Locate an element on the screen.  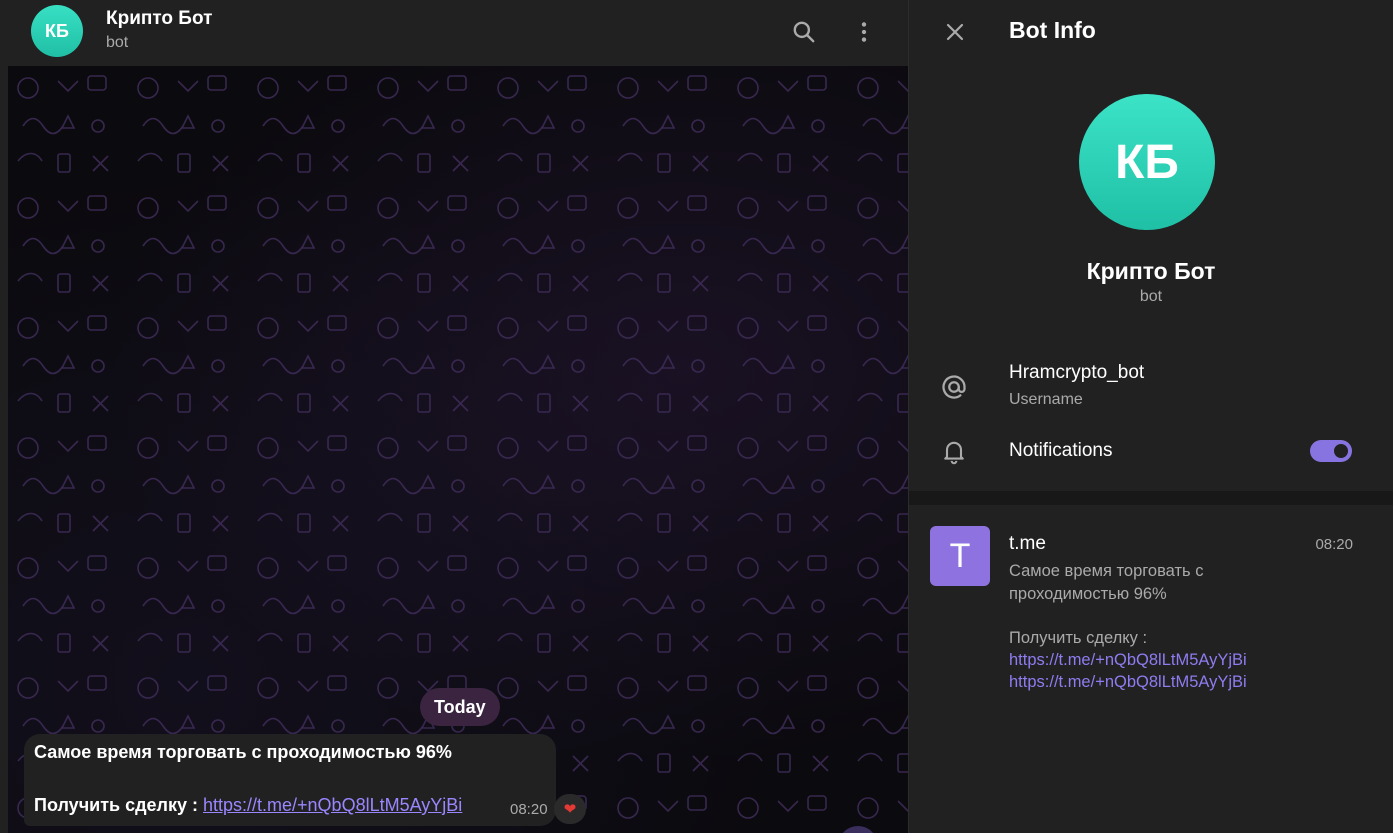
more-button is located at coordinates (864, 32).